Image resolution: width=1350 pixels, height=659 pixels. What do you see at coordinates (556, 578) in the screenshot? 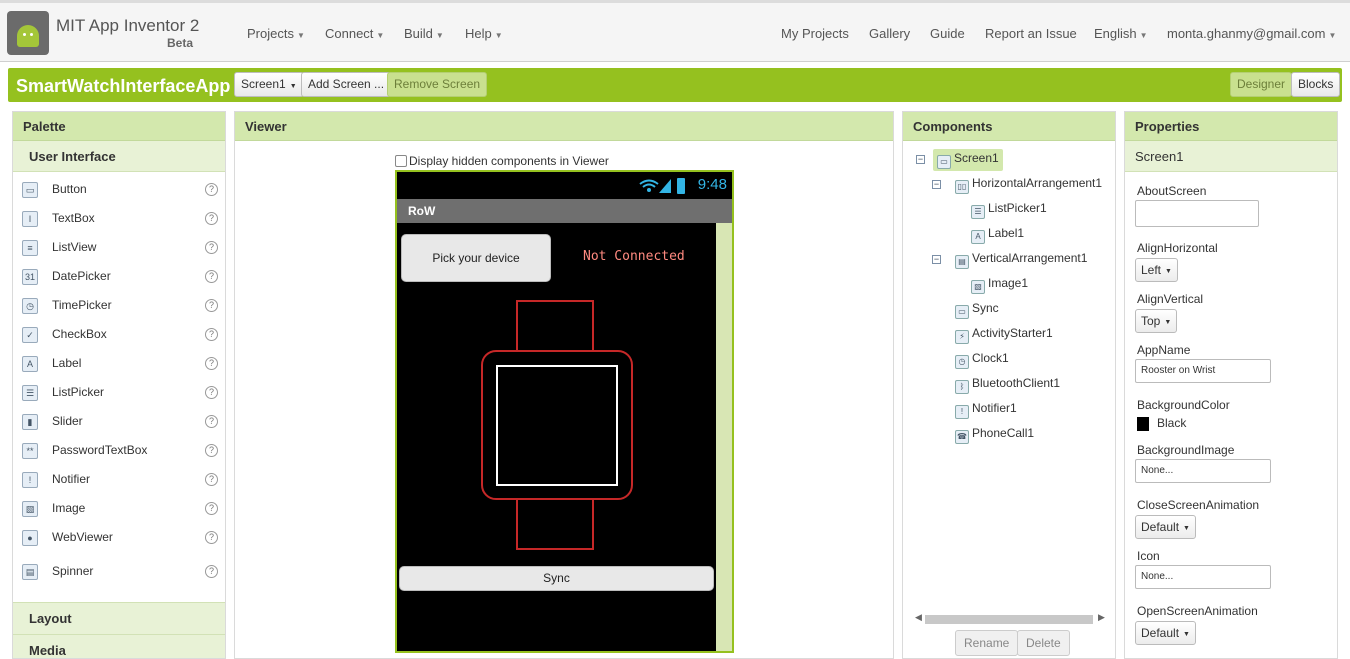
I see `sync-button: Sync` at bounding box center [556, 578].